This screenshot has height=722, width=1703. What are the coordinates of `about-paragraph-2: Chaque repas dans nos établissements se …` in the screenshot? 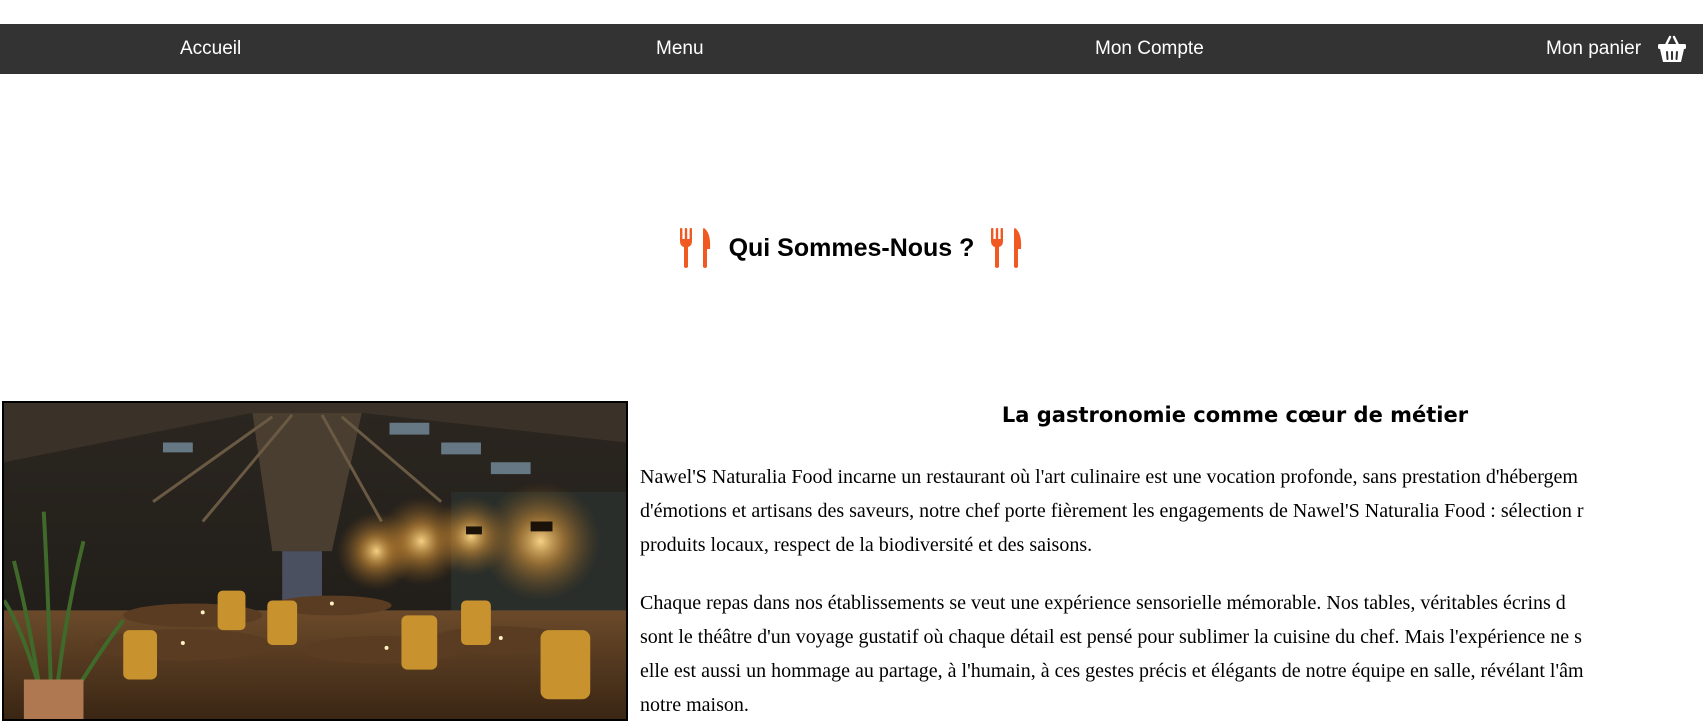 It's located at (1171, 654).